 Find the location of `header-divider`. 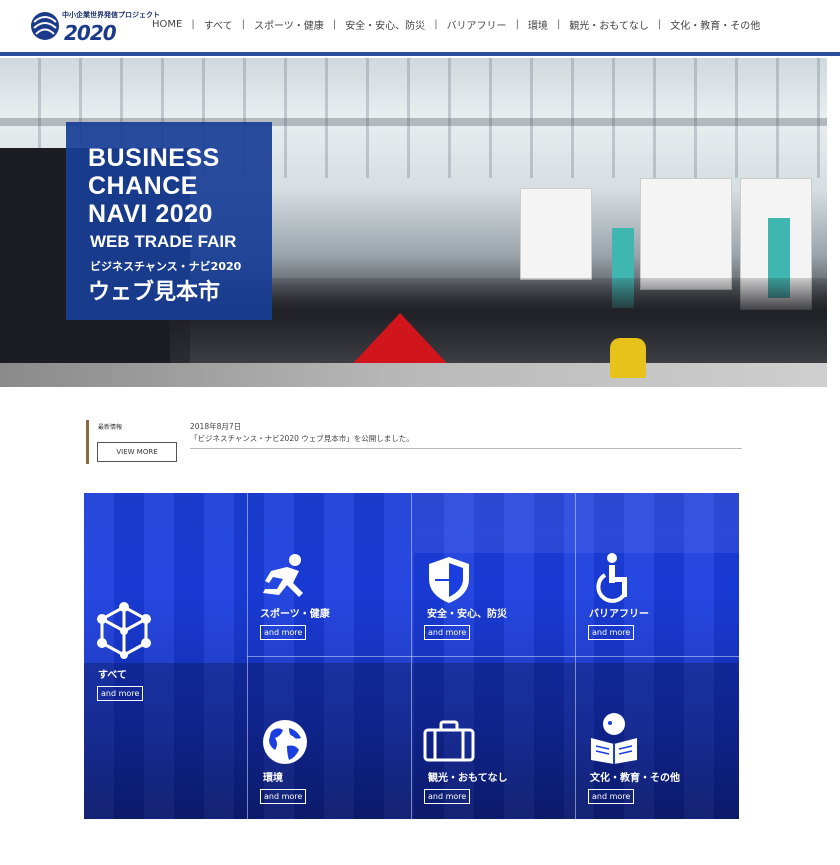

header-divider is located at coordinates (420, 54).